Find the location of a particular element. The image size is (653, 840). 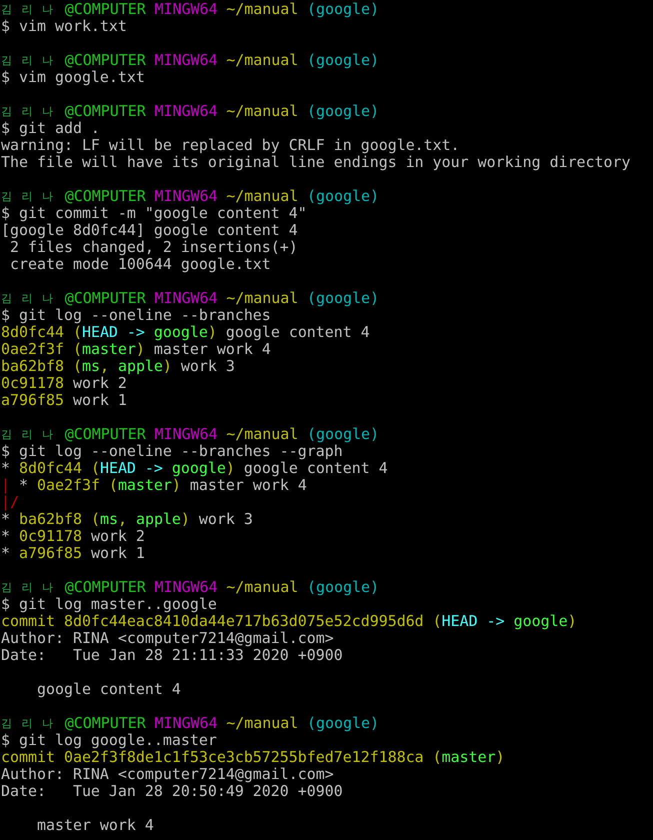

output-line: * ba62bf8 (ms, apple) work 3 is located at coordinates (127, 519).